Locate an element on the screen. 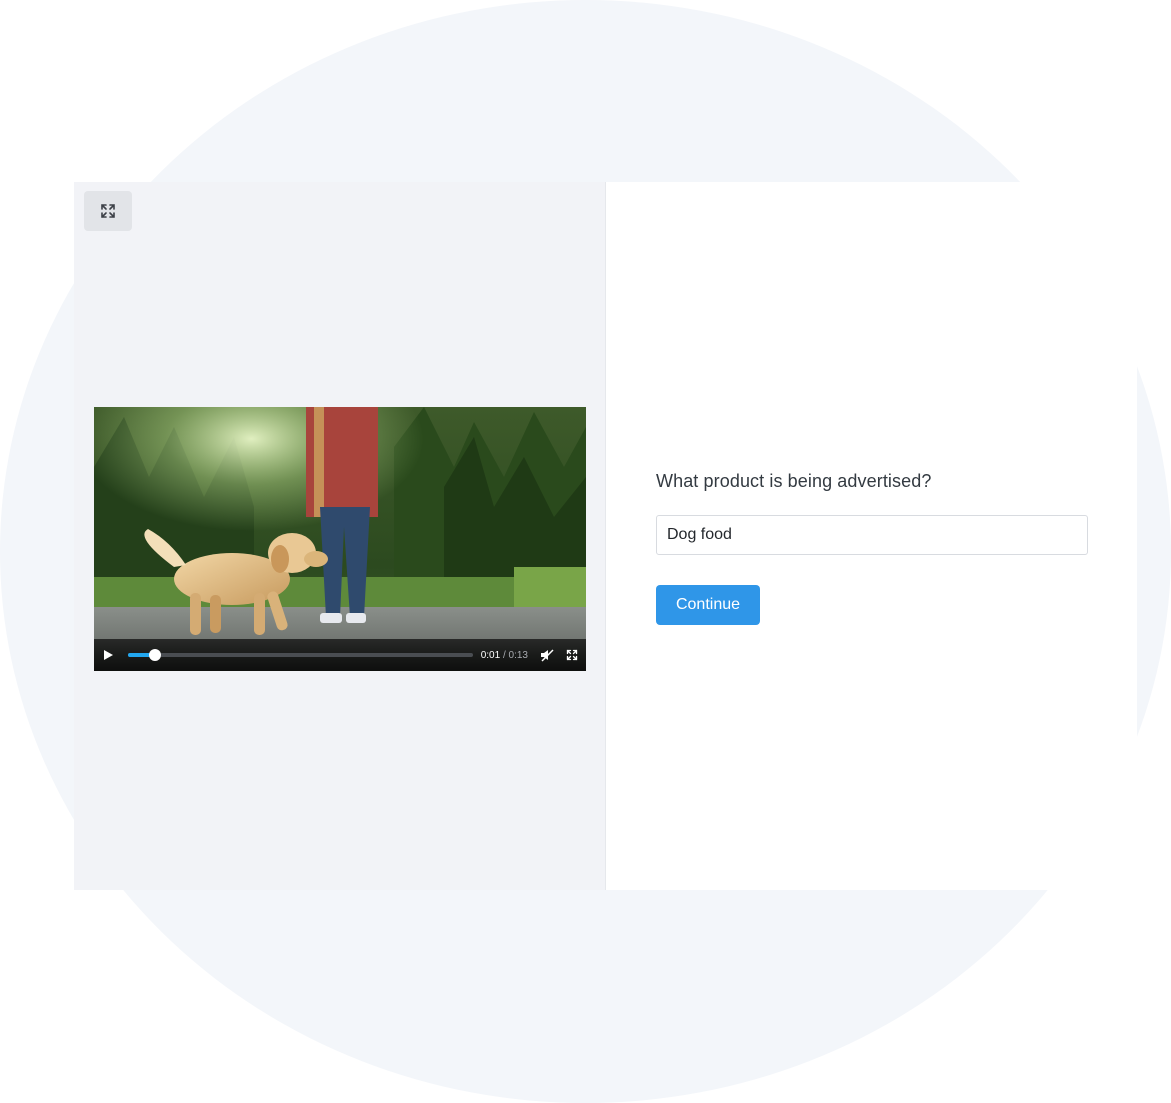 The height and width of the screenshot is (1103, 1171). expand-icon is located at coordinates (108, 211).